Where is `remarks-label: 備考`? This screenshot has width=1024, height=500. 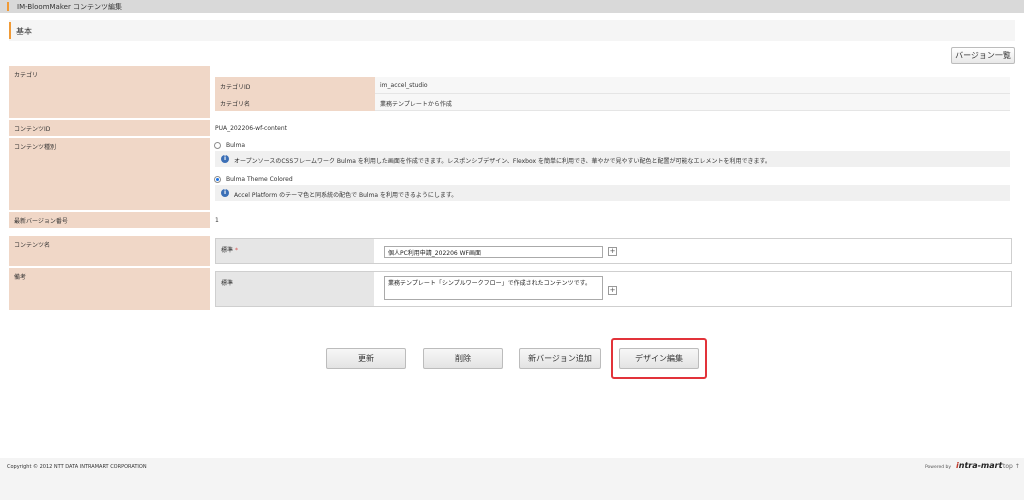
remarks-label: 備考 is located at coordinates (109, 289).